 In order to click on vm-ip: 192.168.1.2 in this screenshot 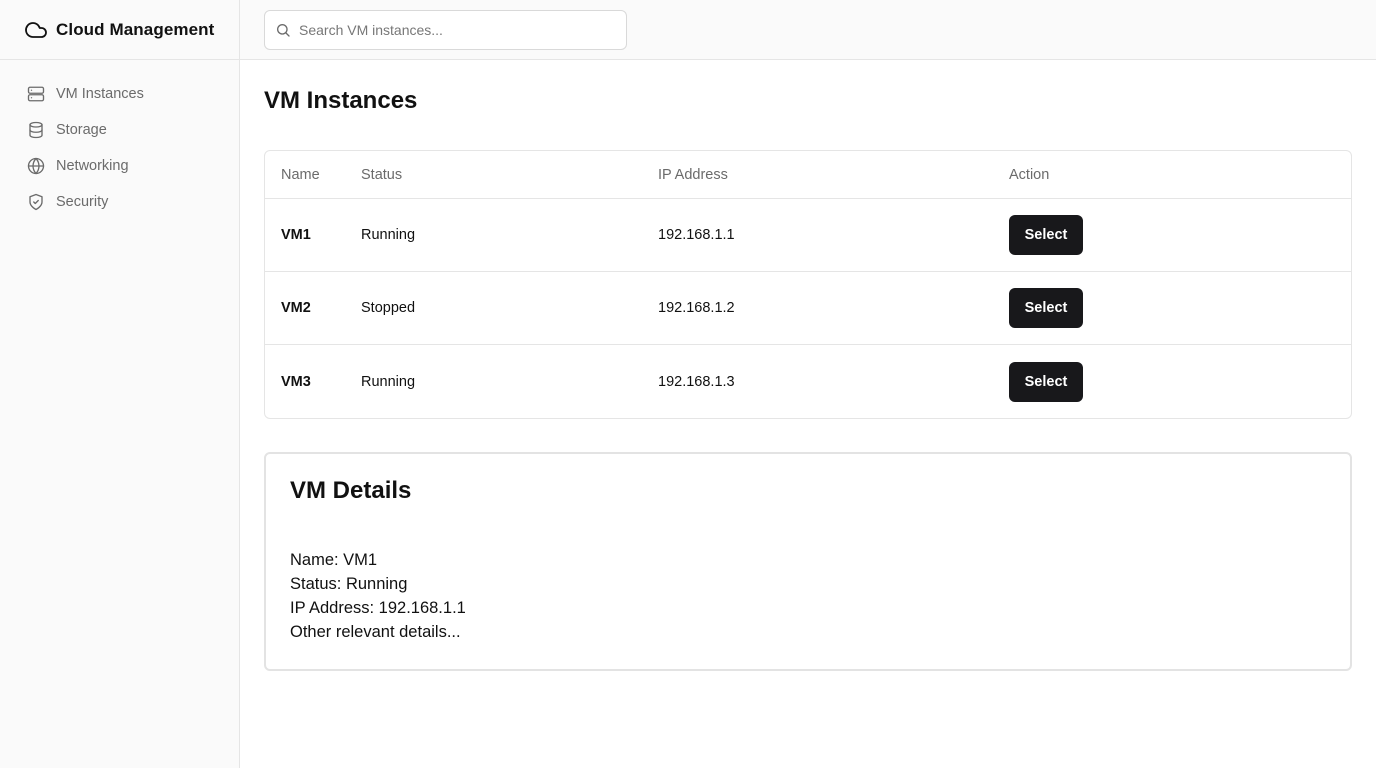, I will do `click(696, 308)`.